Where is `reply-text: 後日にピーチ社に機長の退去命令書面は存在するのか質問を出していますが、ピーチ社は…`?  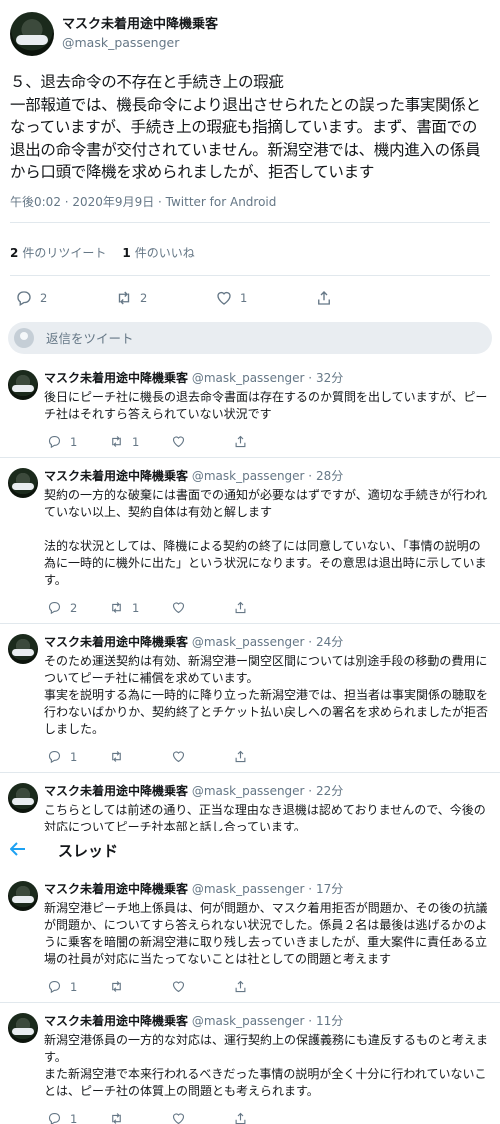 reply-text: 後日にピーチ社に機長の退去命令書面は存在するのか質問を出していますが、ピーチ社は… is located at coordinates (266, 405).